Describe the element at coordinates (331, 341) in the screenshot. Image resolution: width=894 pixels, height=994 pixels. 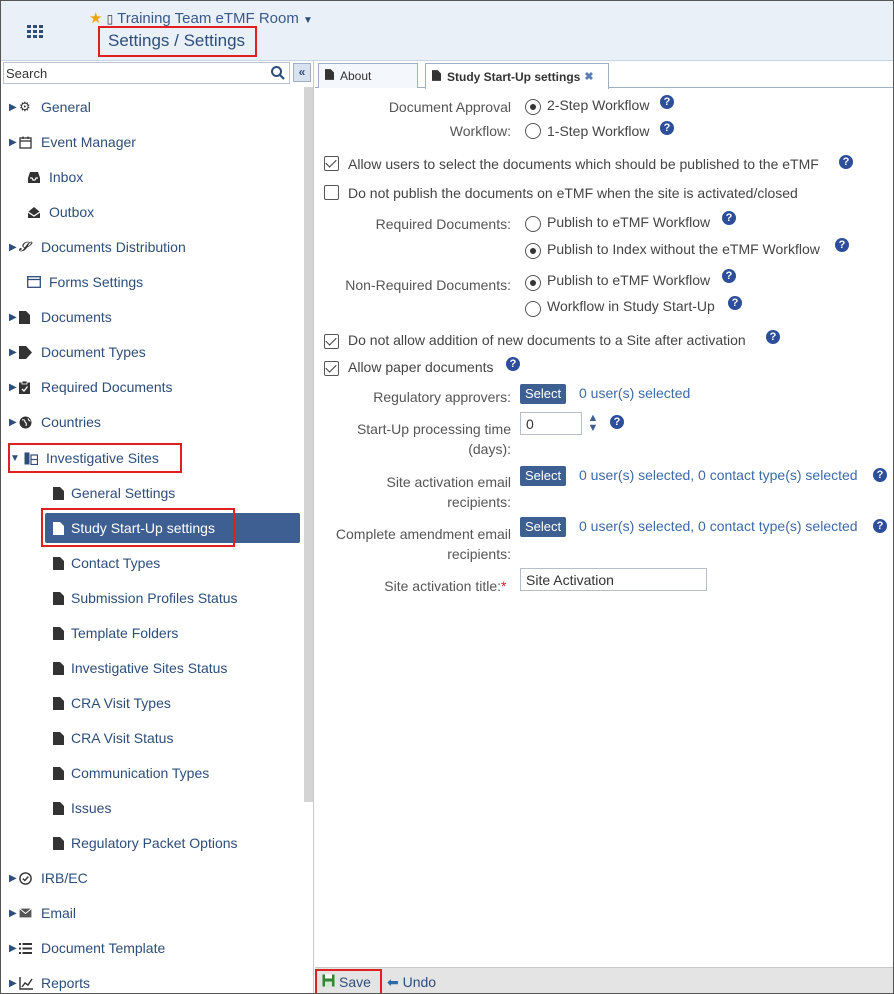
I see `no-addition-checkbox` at that location.